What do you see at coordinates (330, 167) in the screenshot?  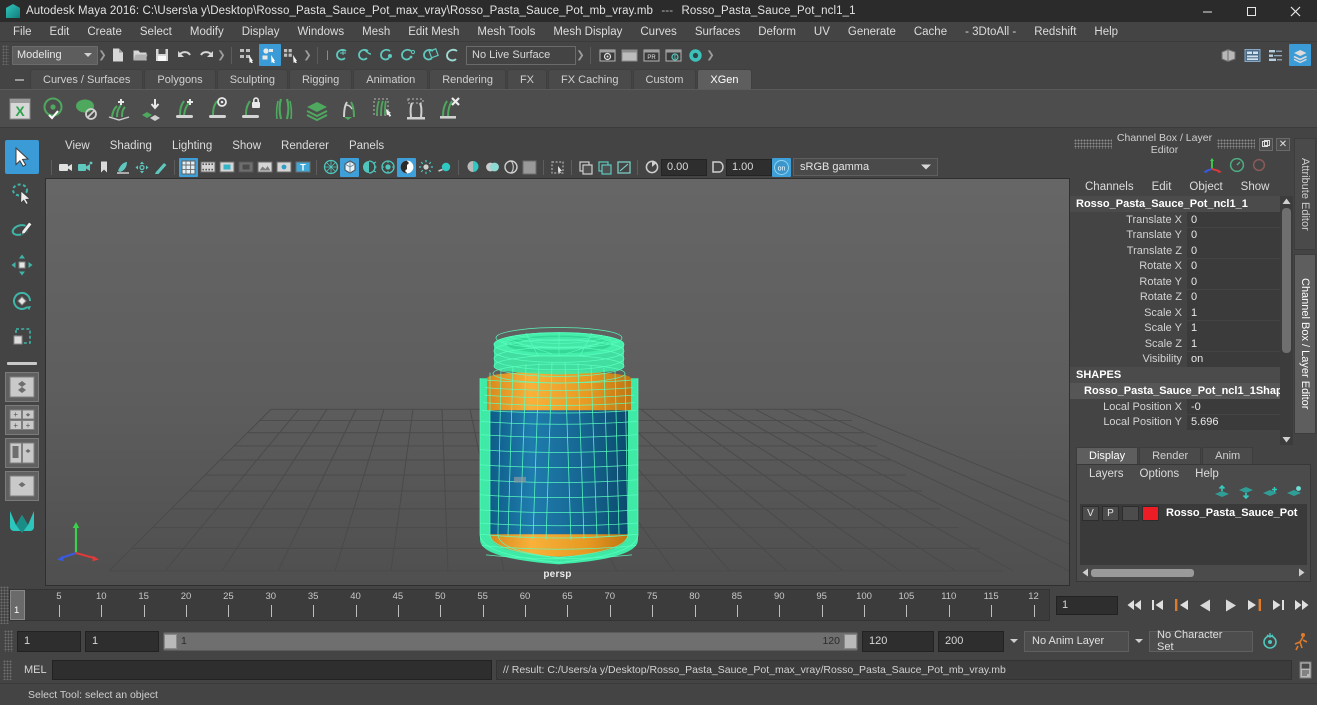 I see `wireframe-icon` at bounding box center [330, 167].